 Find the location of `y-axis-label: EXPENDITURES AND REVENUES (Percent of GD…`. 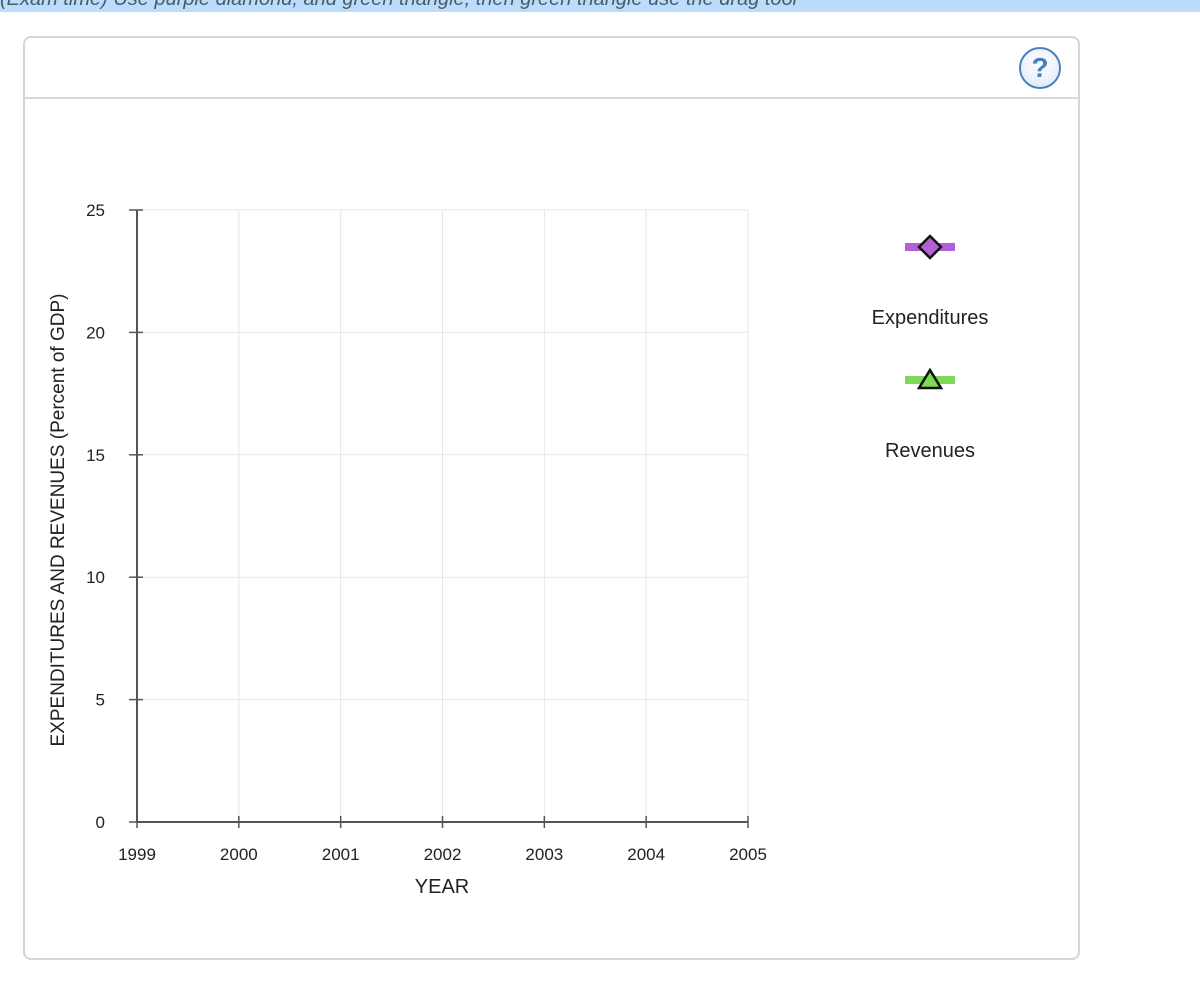

y-axis-label: EXPENDITURES AND REVENUES (Percent of GD… is located at coordinates (58, 520).